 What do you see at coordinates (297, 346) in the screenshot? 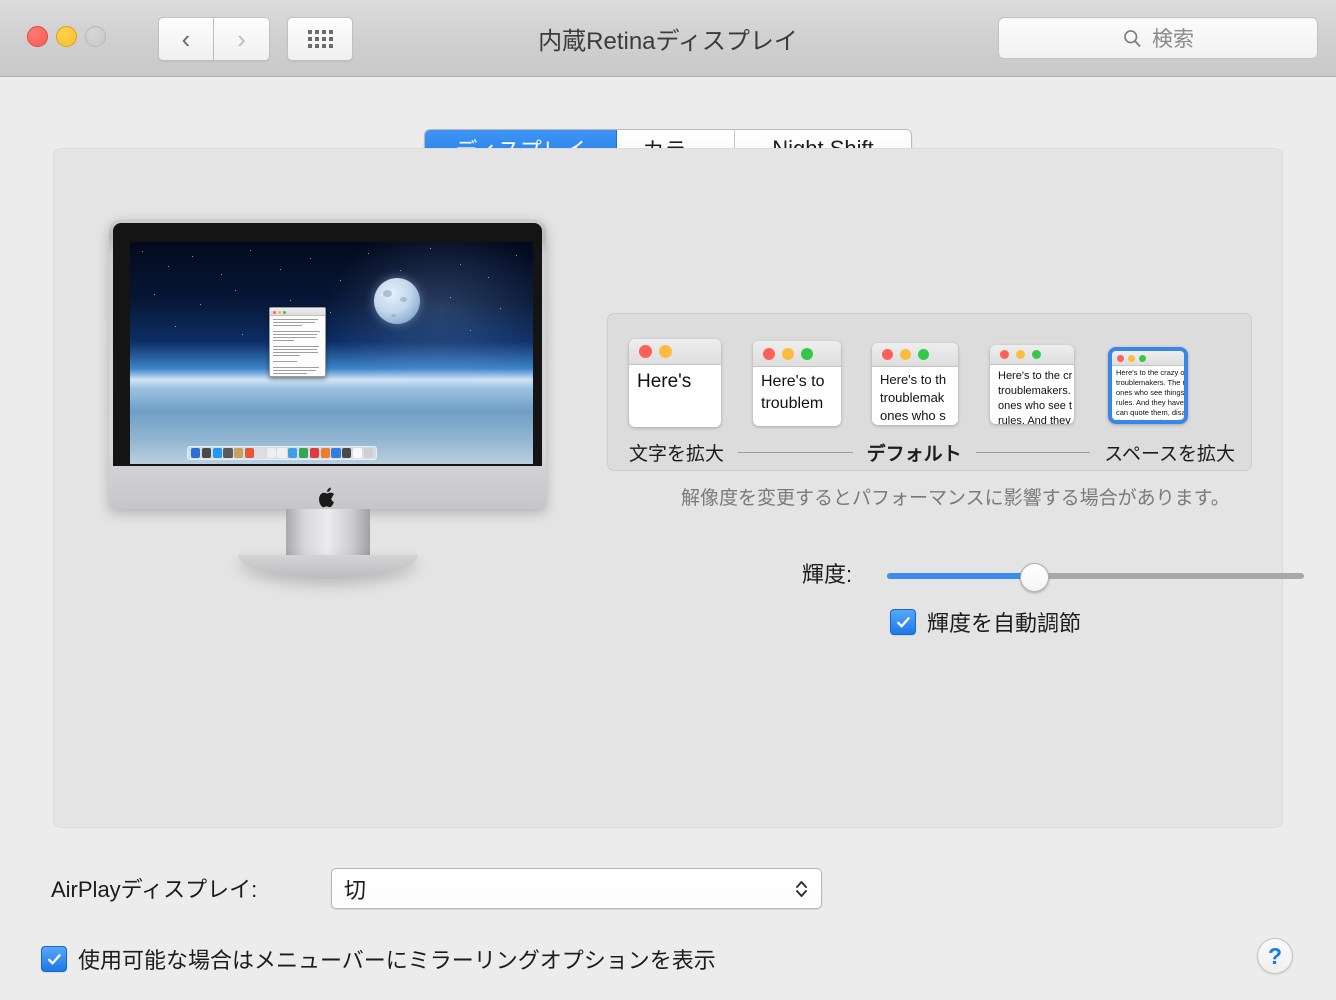
I see `preview-window-text` at bounding box center [297, 346].